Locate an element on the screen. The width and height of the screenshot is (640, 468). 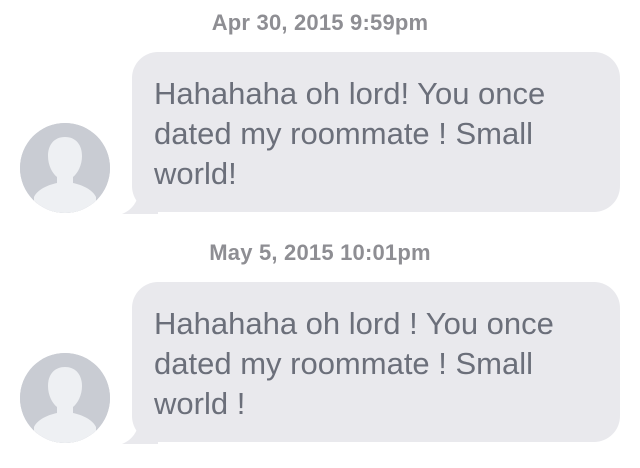
message-timestamp: May 5, 2015 10:01pm is located at coordinates (320, 252).